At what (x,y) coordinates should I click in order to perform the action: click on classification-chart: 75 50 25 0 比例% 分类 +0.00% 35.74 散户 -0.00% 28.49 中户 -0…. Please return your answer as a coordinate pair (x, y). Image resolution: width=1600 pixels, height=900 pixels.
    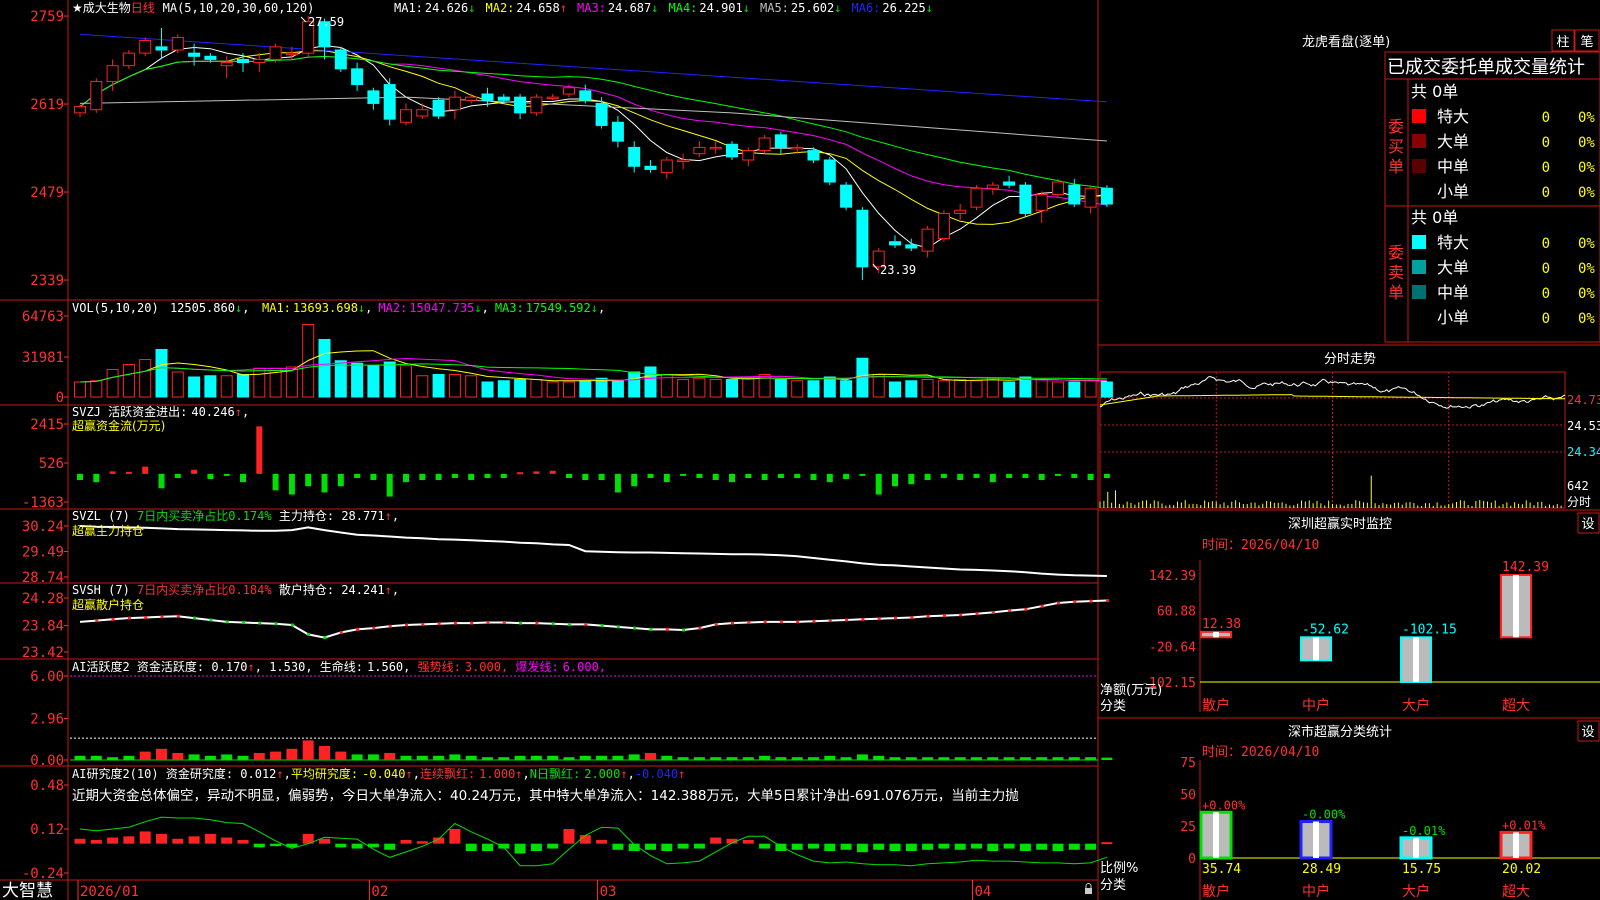
    Looking at the image, I should click on (1350, 828).